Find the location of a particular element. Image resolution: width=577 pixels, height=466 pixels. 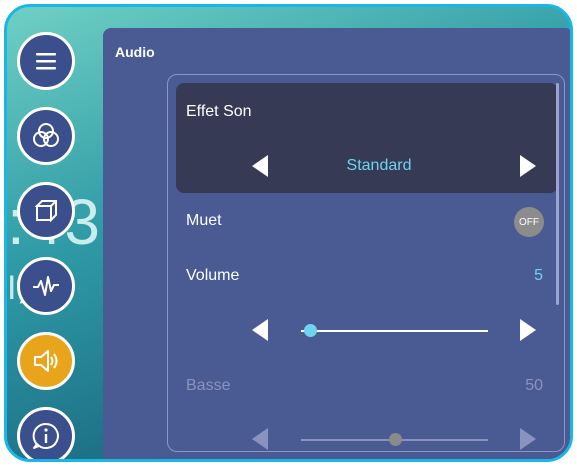

speaker-icon is located at coordinates (46, 361).